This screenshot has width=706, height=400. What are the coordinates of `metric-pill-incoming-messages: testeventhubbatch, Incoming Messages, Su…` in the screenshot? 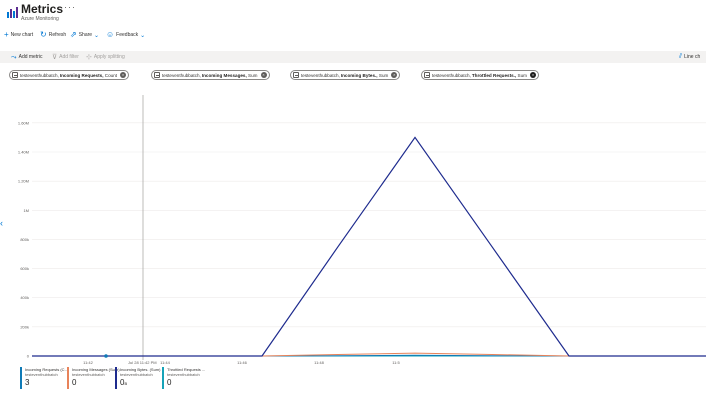 It's located at (210, 75).